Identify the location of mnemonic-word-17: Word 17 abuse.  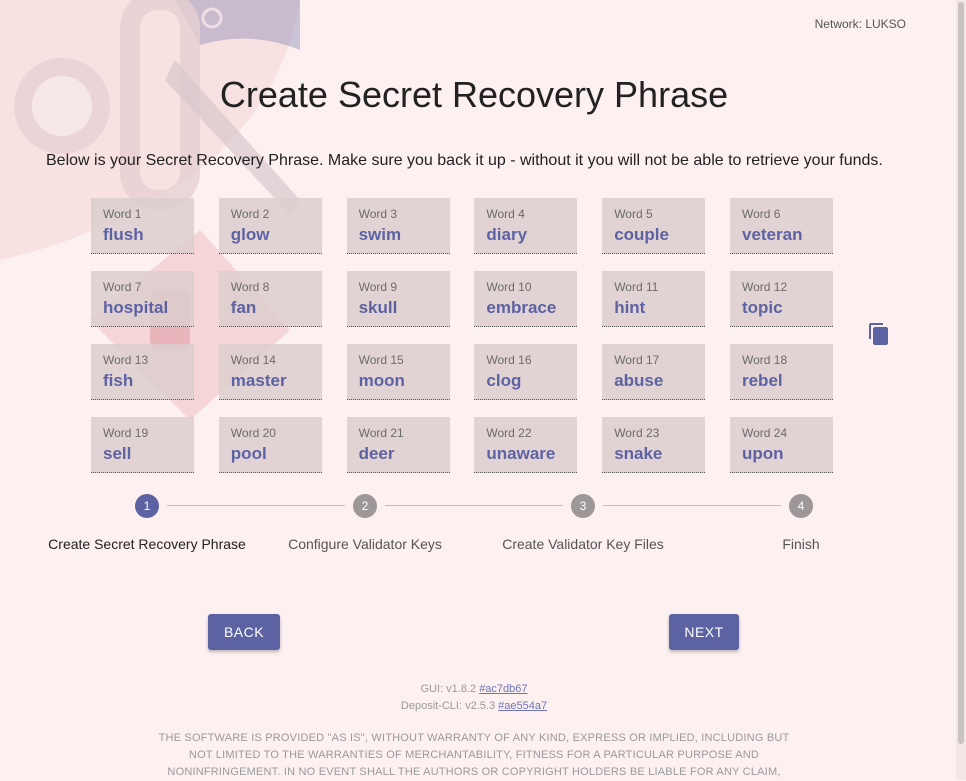
(654, 372).